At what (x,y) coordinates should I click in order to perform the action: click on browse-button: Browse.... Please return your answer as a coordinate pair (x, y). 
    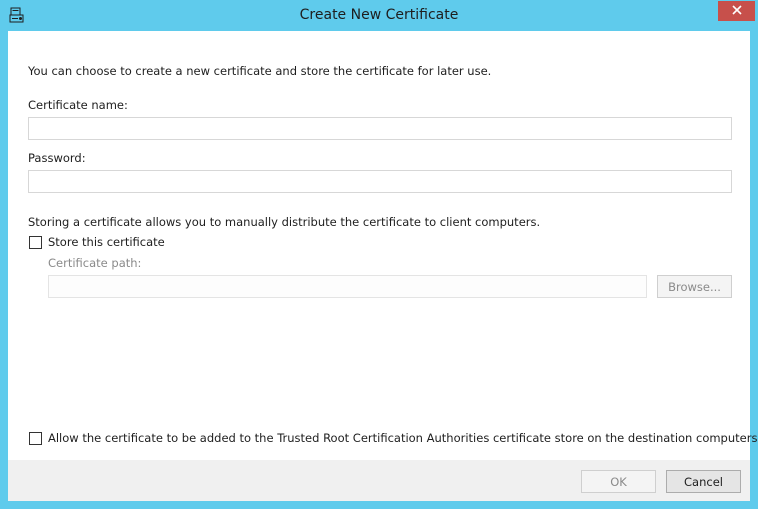
    Looking at the image, I should click on (694, 286).